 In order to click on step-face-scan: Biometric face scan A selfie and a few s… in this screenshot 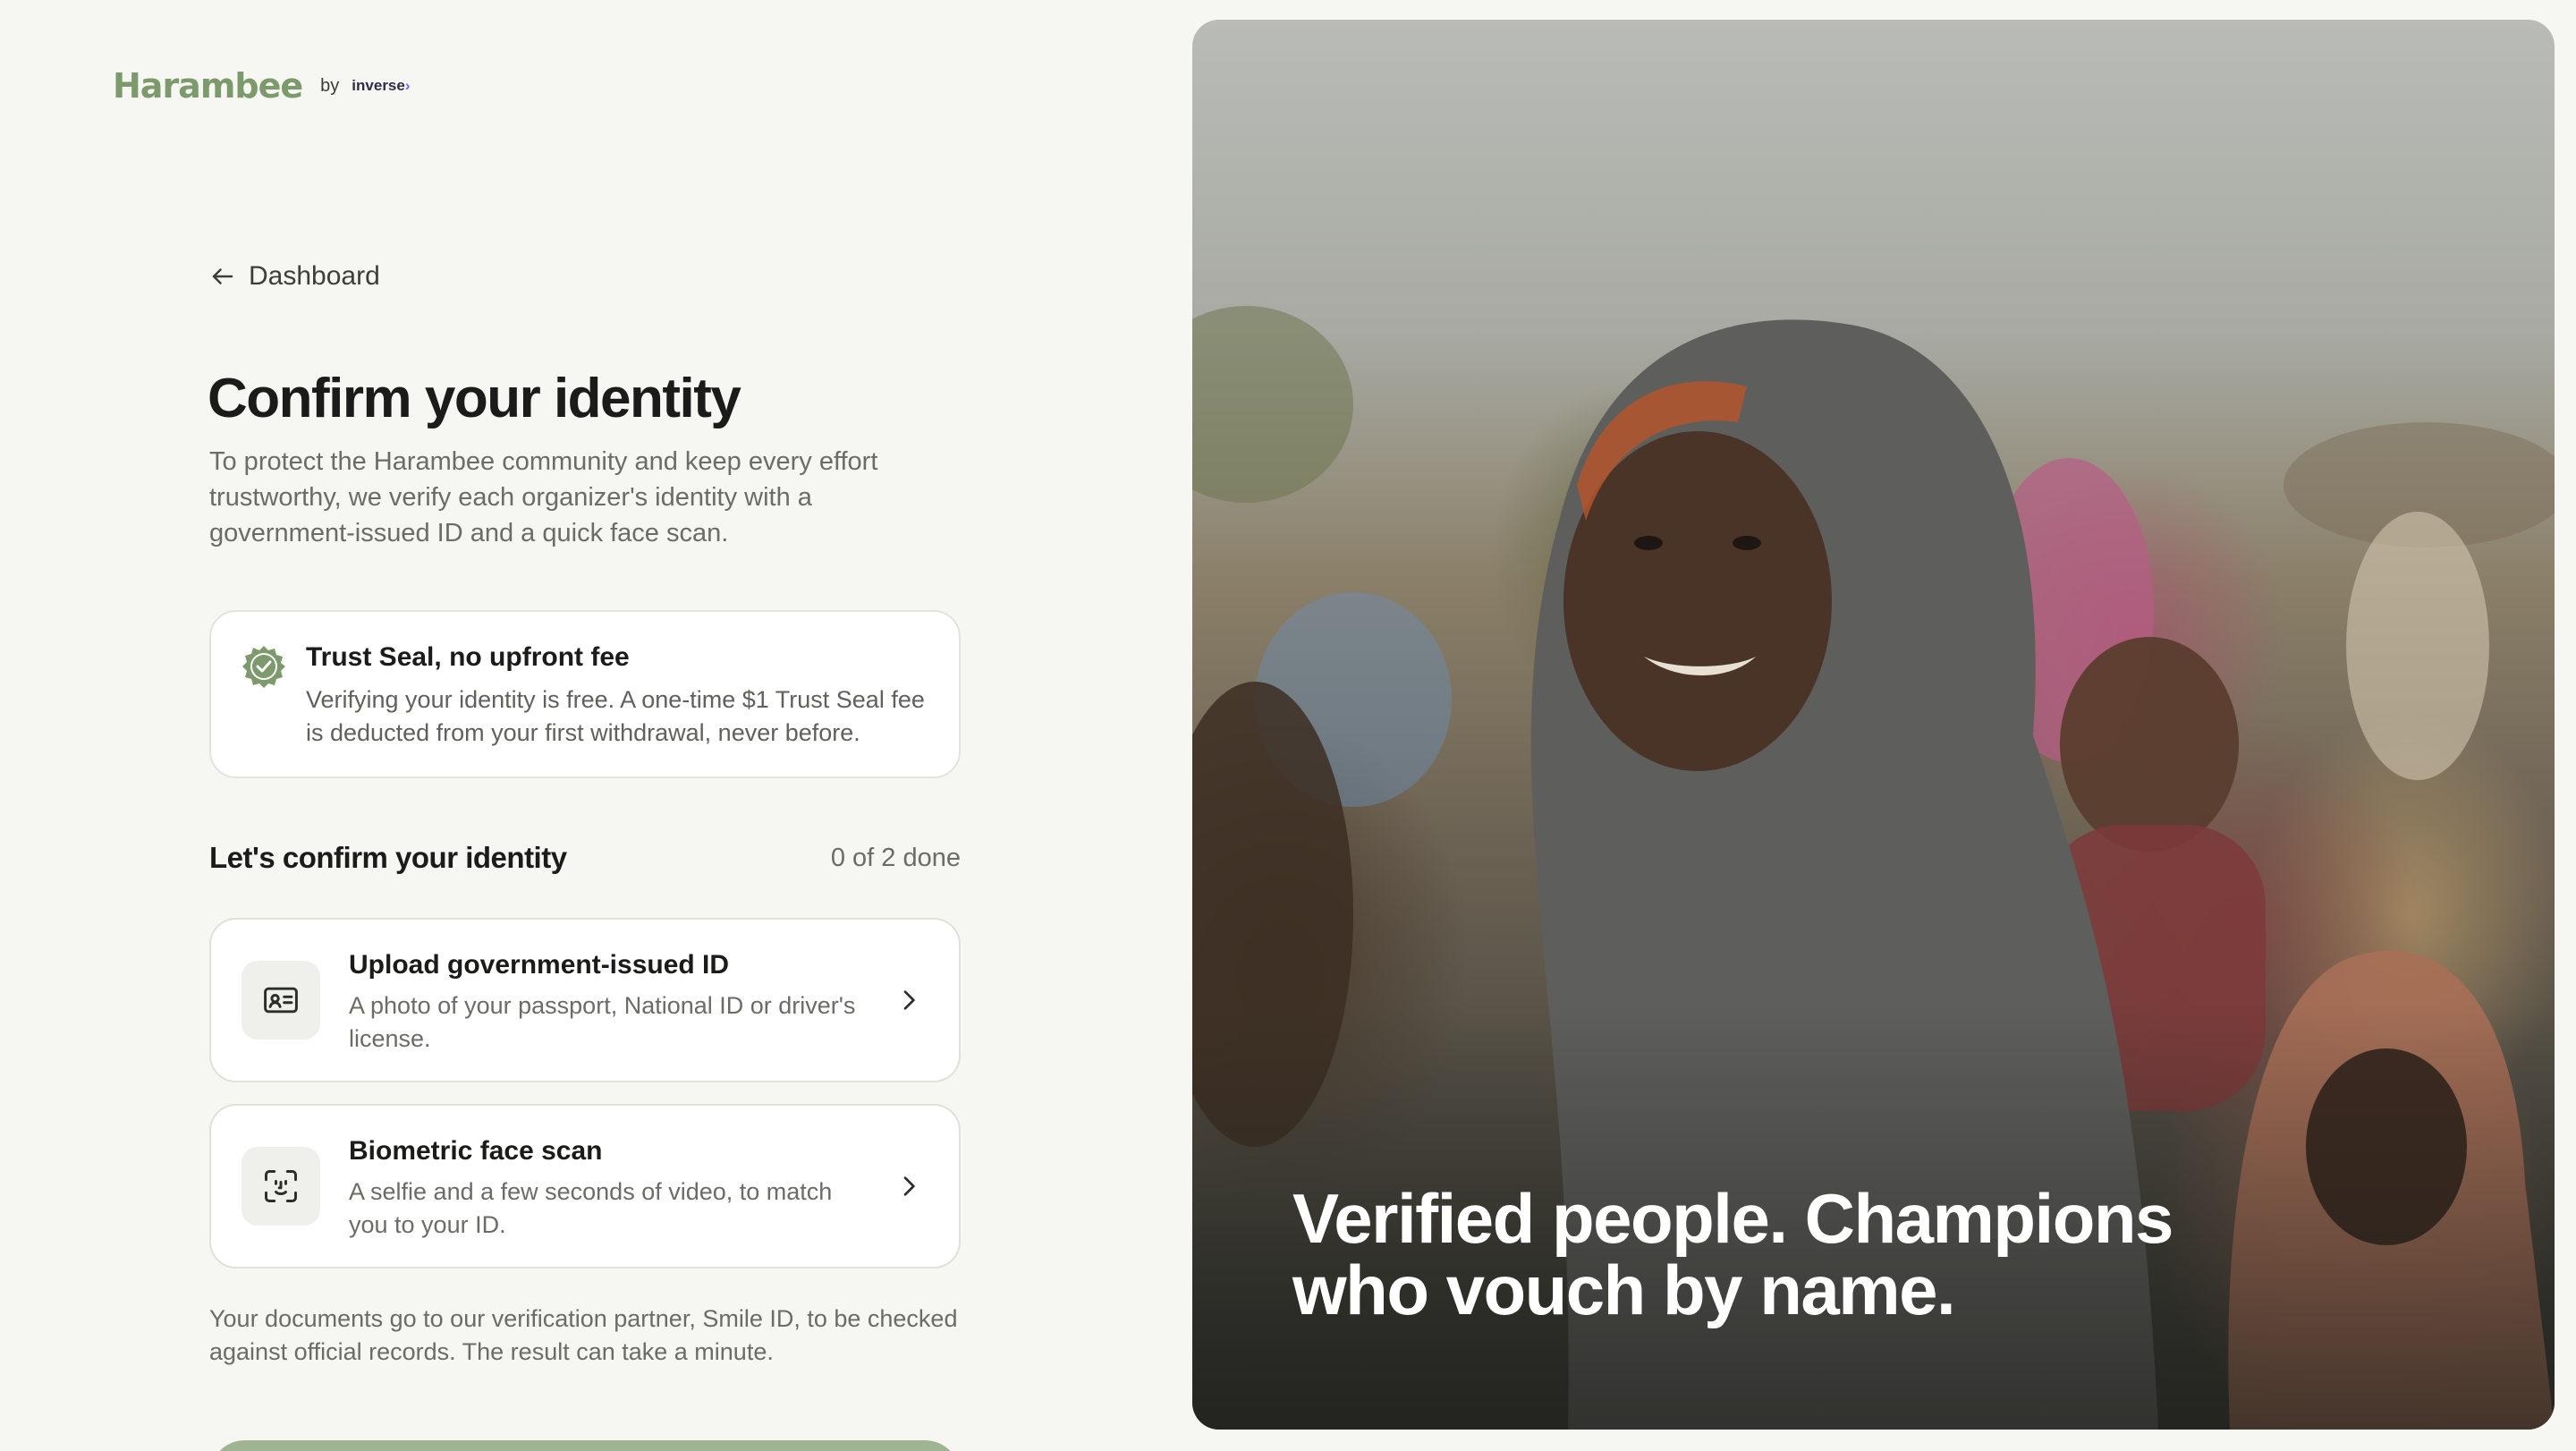, I will do `click(585, 1186)`.